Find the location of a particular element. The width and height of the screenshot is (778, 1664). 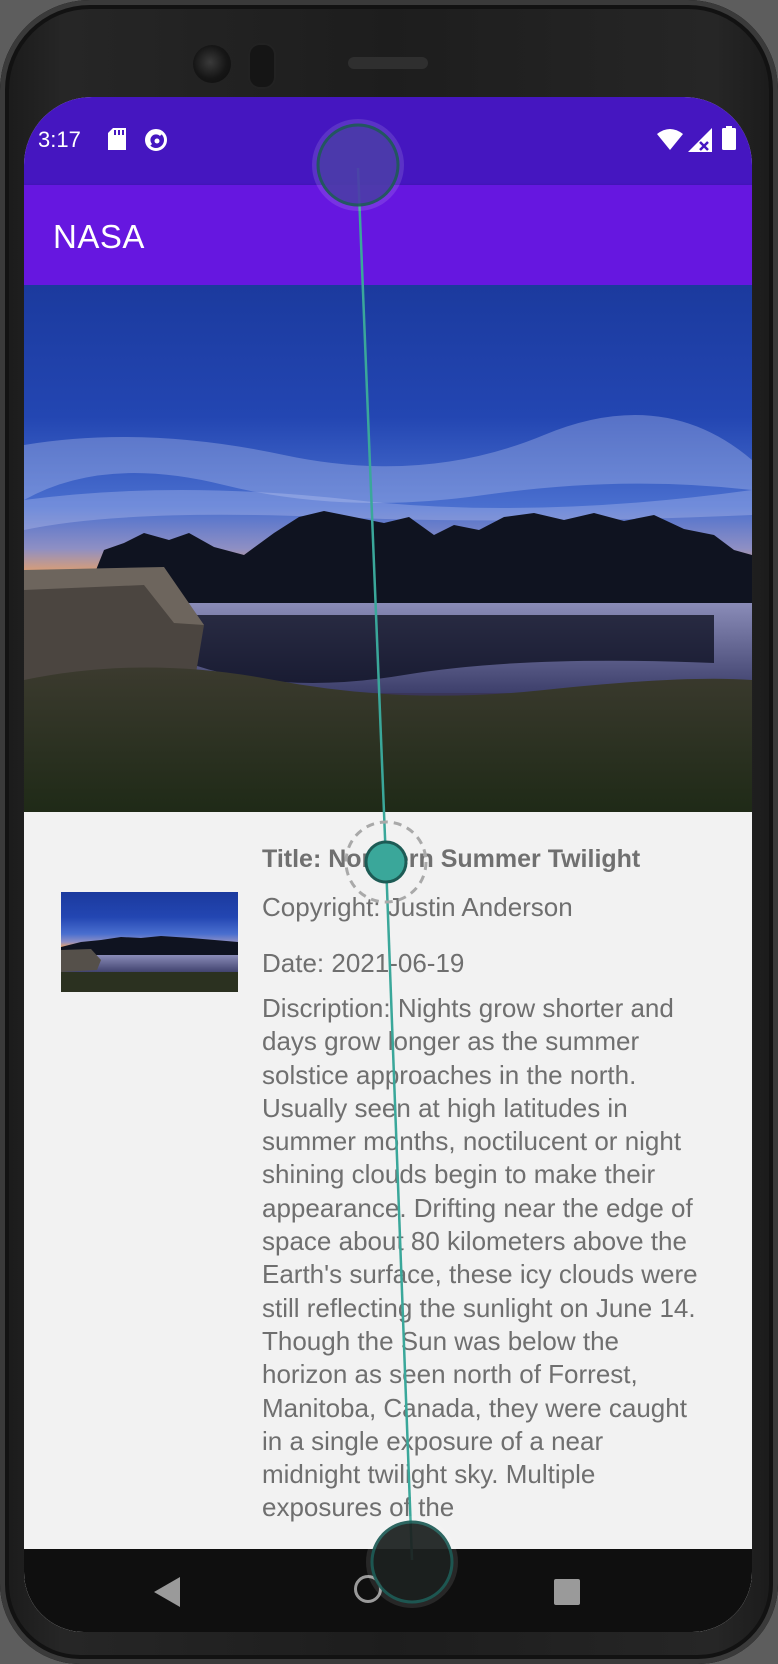

earpiece-speaker is located at coordinates (388, 63).